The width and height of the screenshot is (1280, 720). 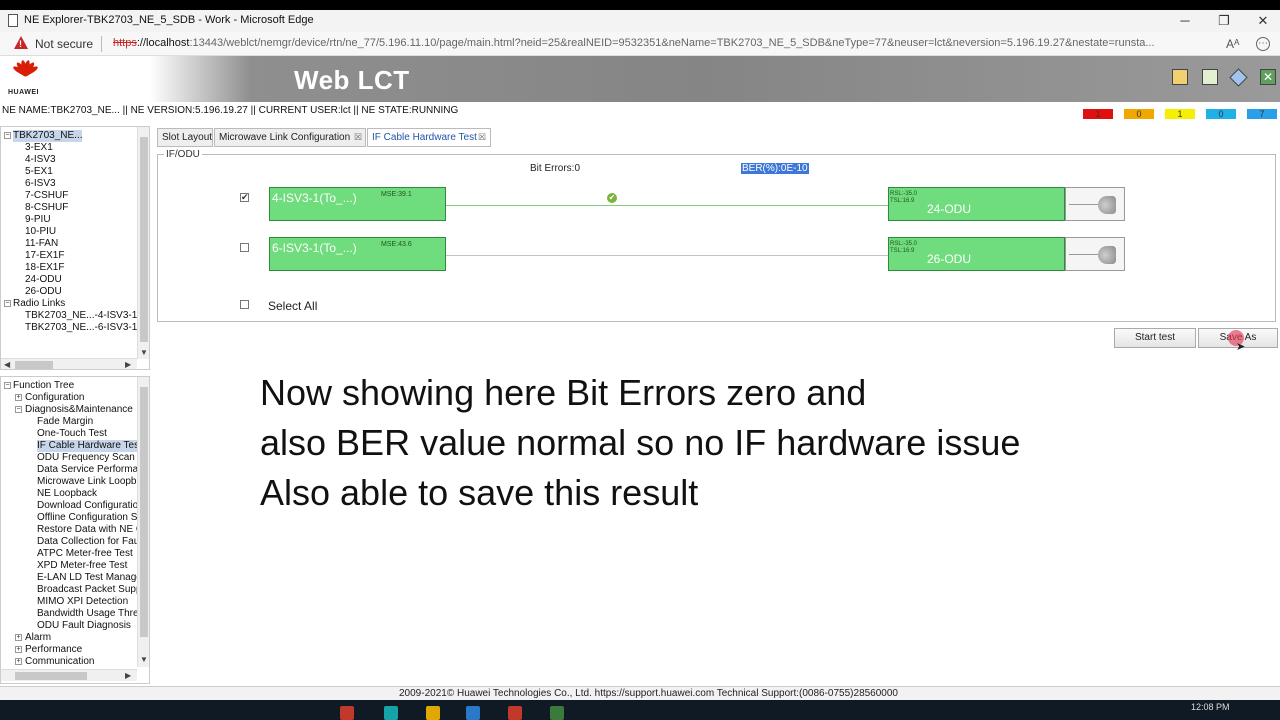 What do you see at coordinates (87, 316) in the screenshot?
I see `tree-item-radio-link: TBK2703_NE...-4-ISV3-1(To` at bounding box center [87, 316].